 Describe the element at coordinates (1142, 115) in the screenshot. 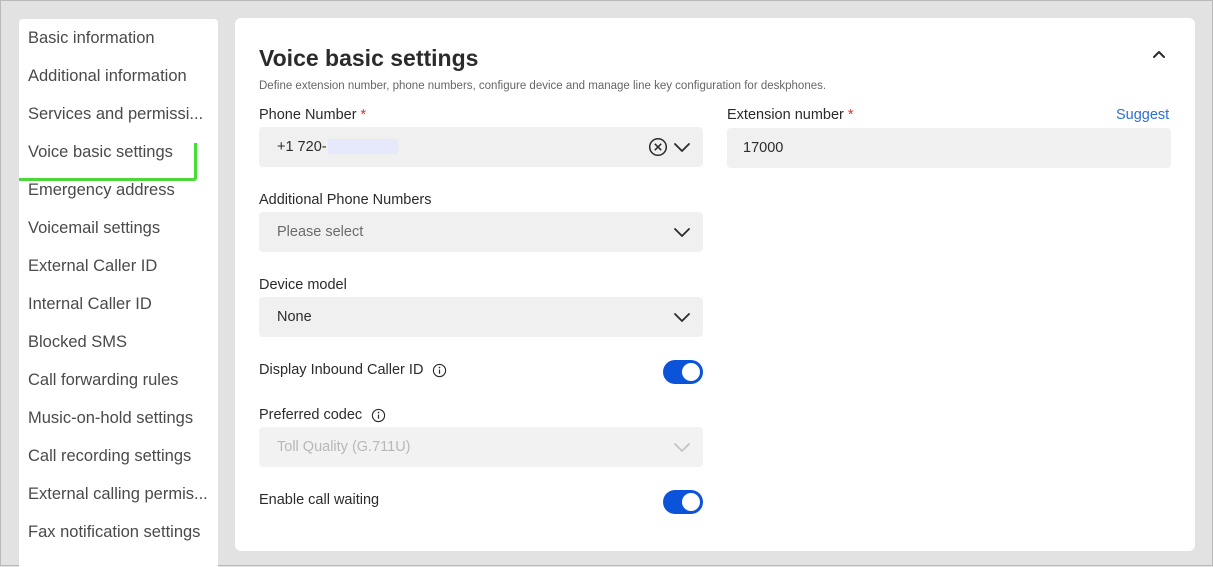

I see `suggest-link: Suggest` at that location.